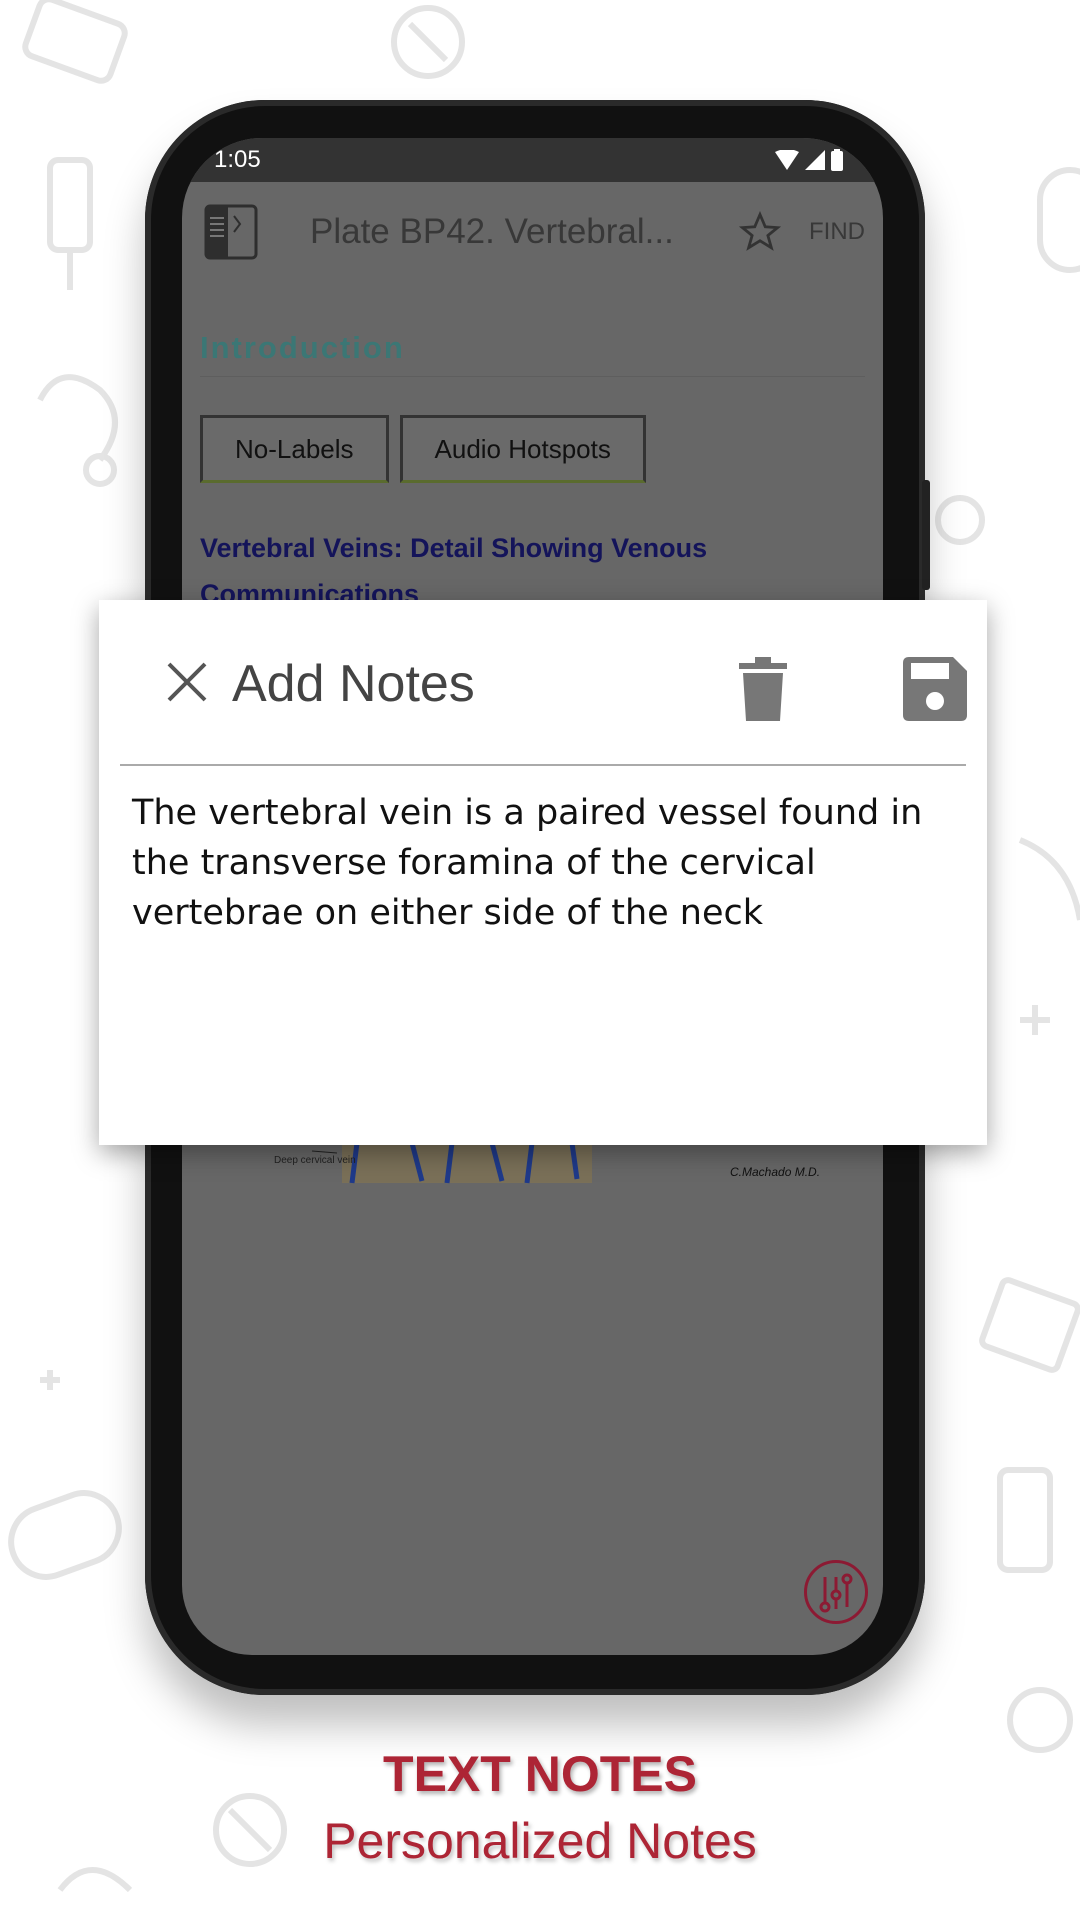 Image resolution: width=1080 pixels, height=1920 pixels. I want to click on dialog-divider, so click(543, 765).